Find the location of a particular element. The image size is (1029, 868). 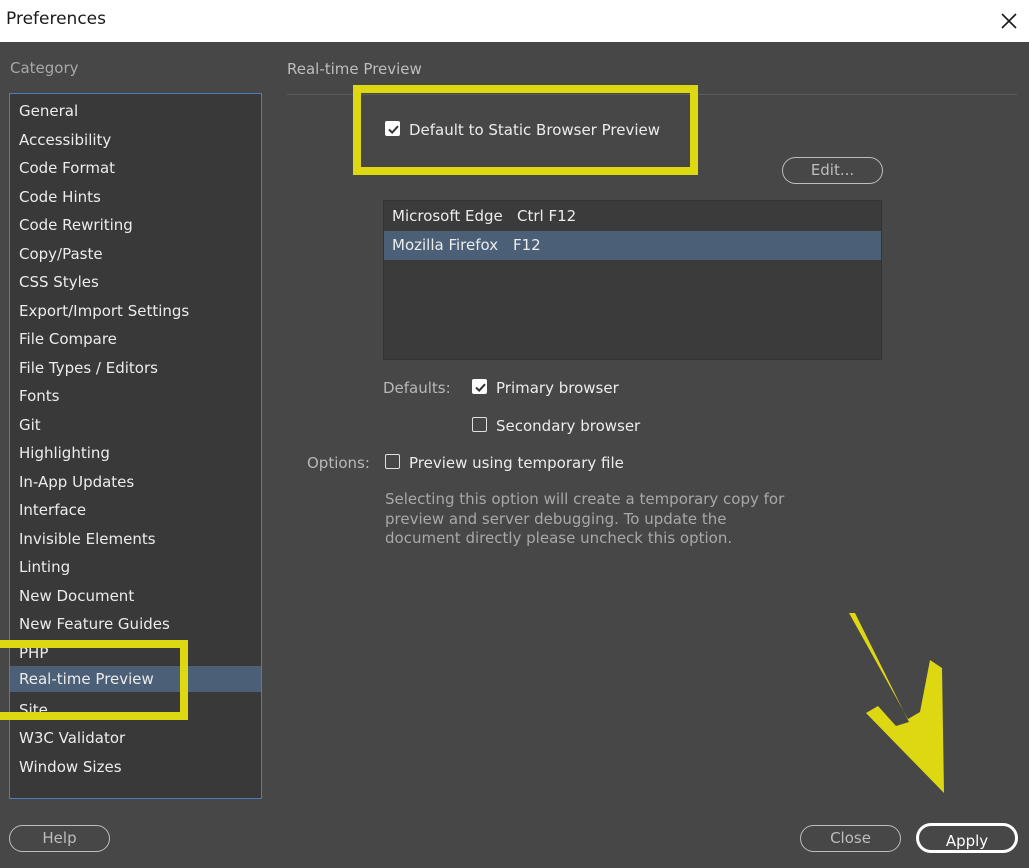

category-item-code-hints: Code Hints is located at coordinates (135, 197).